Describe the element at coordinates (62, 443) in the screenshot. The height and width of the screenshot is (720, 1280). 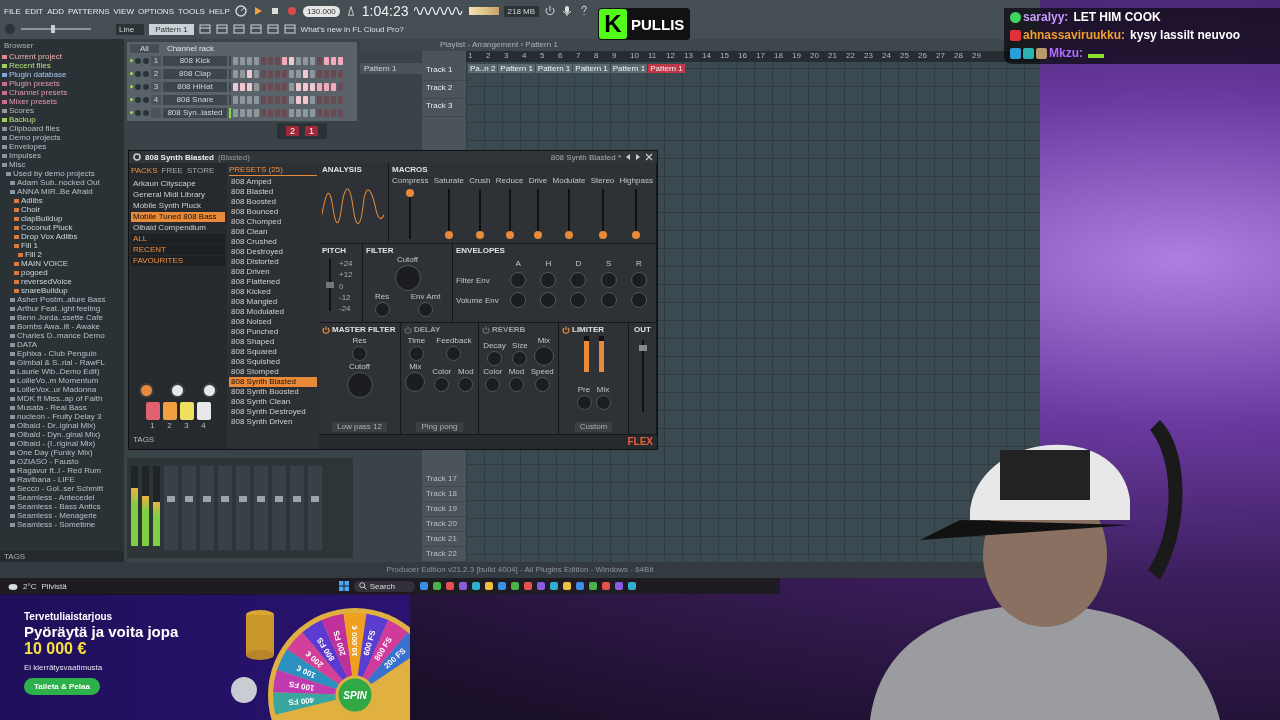
I see `browser-item: Olbaid - (I..riginal Mix)` at that location.